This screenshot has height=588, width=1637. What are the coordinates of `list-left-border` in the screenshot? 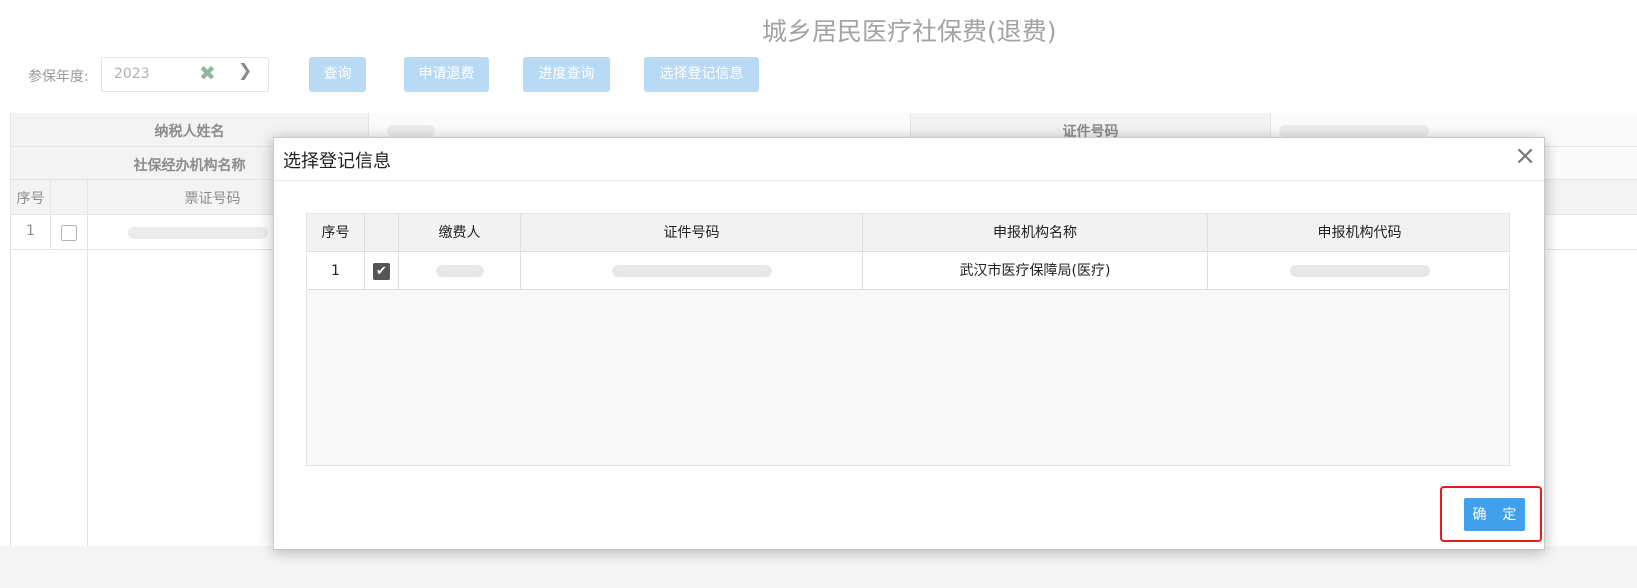 It's located at (49, 399).